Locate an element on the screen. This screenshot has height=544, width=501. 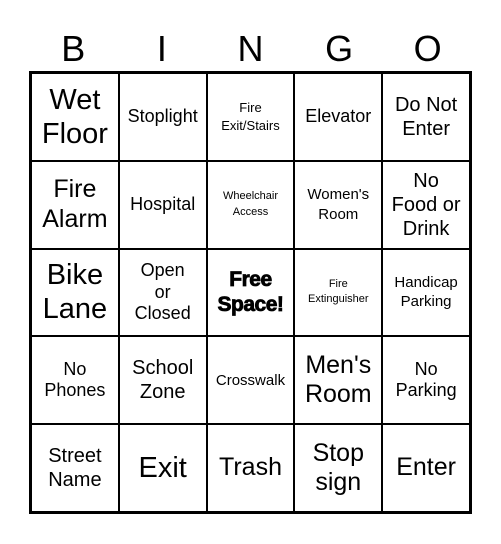
bingo-cell: Bike Lane is located at coordinates (75, 292).